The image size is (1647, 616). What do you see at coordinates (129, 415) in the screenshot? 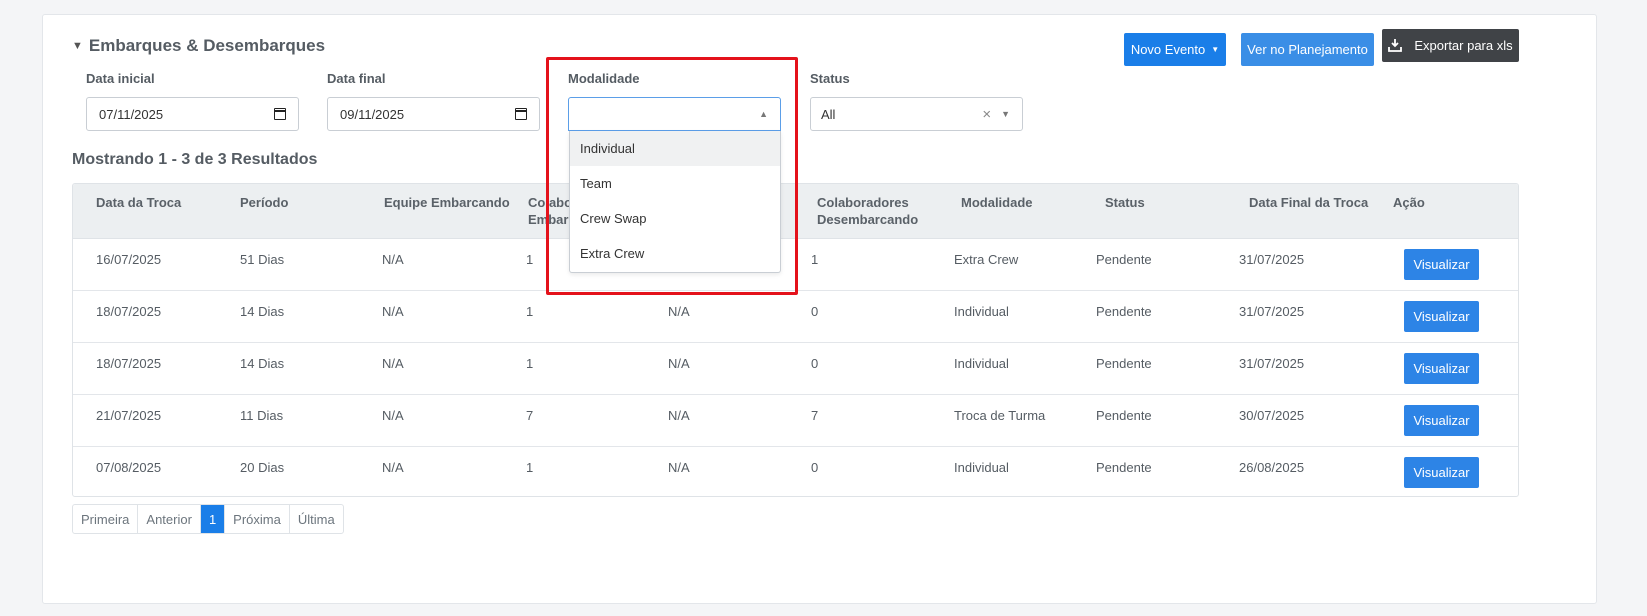
I see `cell-data: 21/07/2025` at bounding box center [129, 415].